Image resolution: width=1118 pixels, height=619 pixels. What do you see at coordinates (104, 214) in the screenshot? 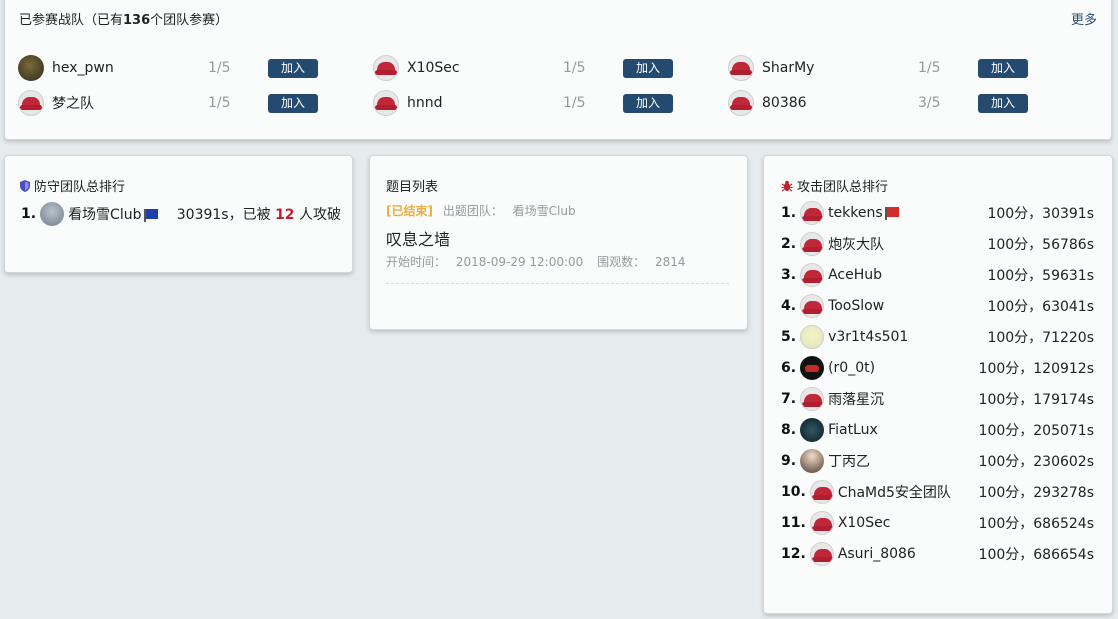
I see `defense-team-name: 看场雪Club` at bounding box center [104, 214].